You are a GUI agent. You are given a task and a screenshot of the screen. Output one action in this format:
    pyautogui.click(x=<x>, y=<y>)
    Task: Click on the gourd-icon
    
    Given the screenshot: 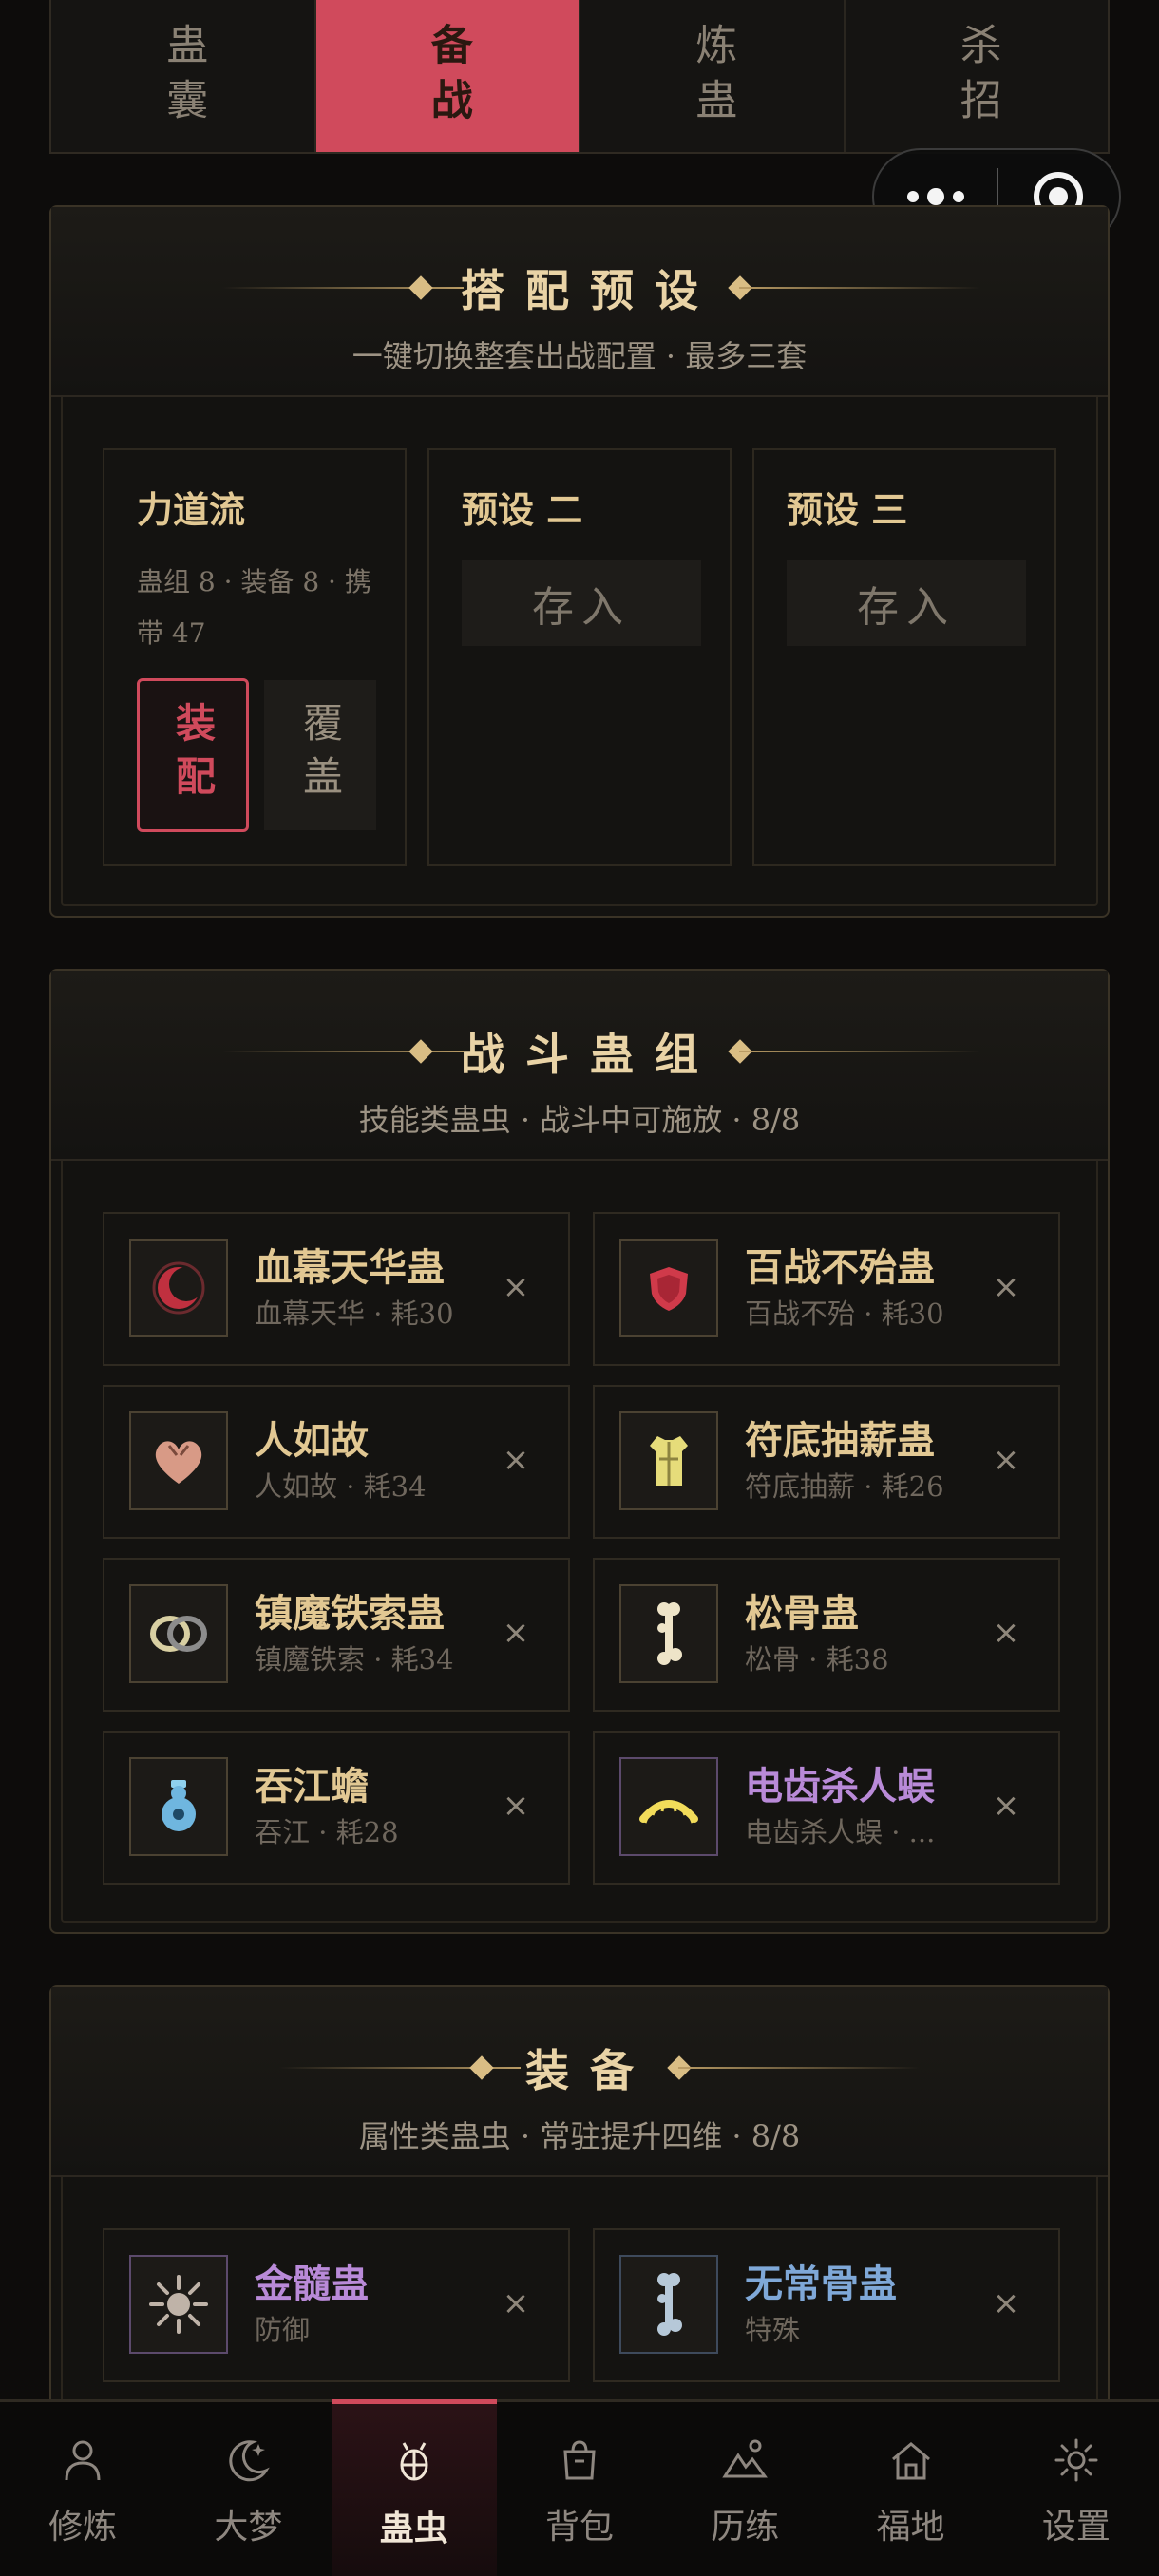 What is the action you would take?
    pyautogui.click(x=178, y=1806)
    